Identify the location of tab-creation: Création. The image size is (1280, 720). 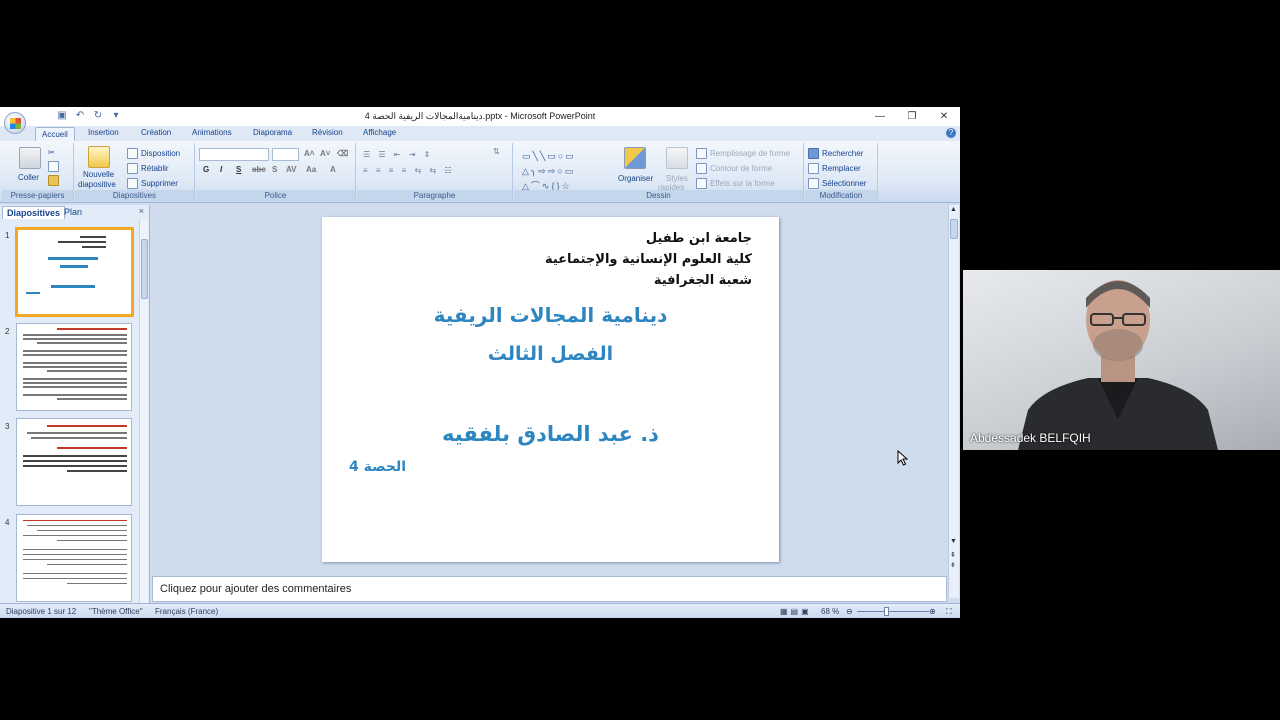
(156, 132).